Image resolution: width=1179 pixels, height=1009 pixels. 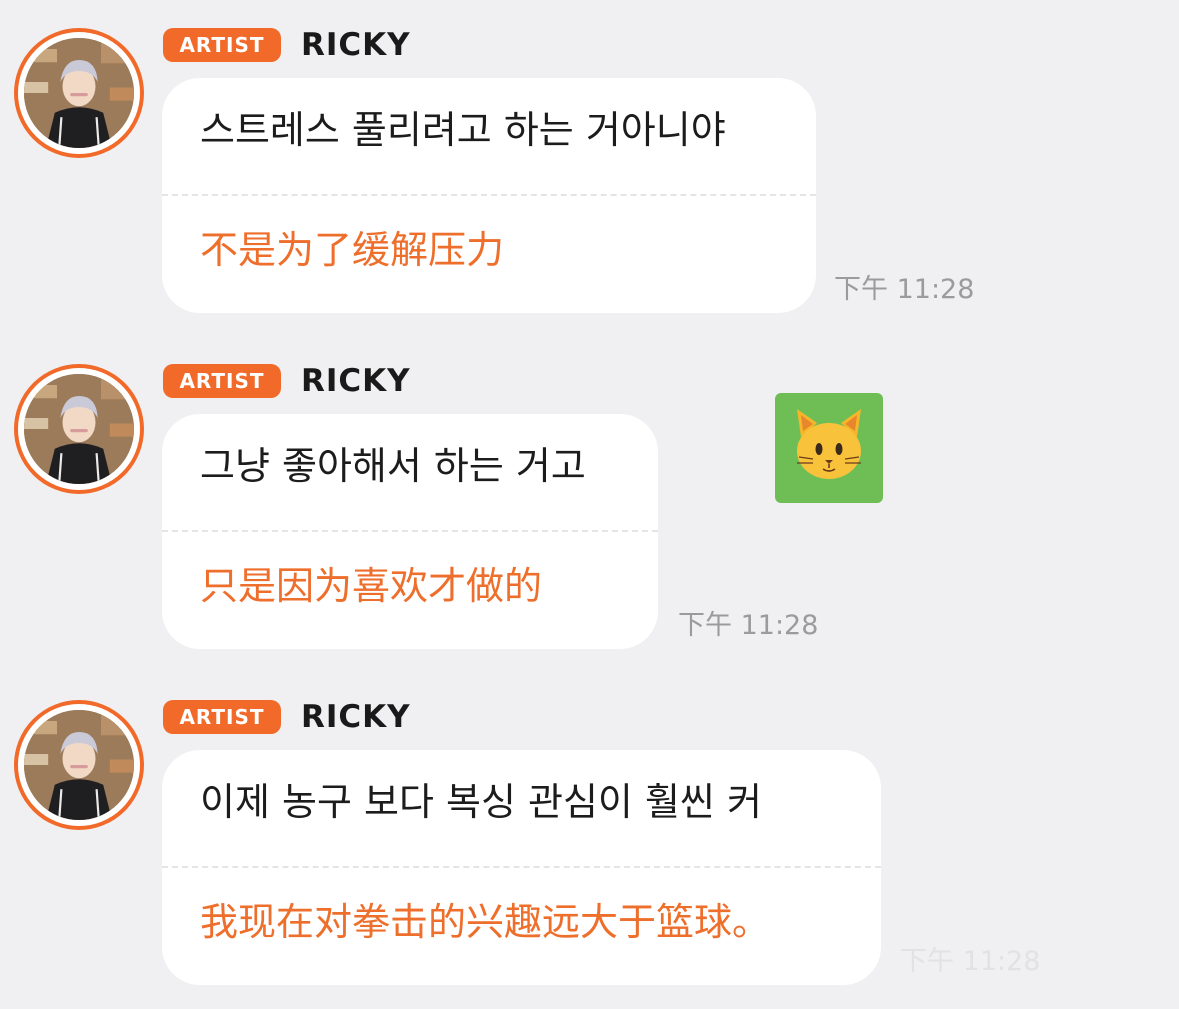 I want to click on translation-text: 只是因为喜欢才做的, so click(x=371, y=586).